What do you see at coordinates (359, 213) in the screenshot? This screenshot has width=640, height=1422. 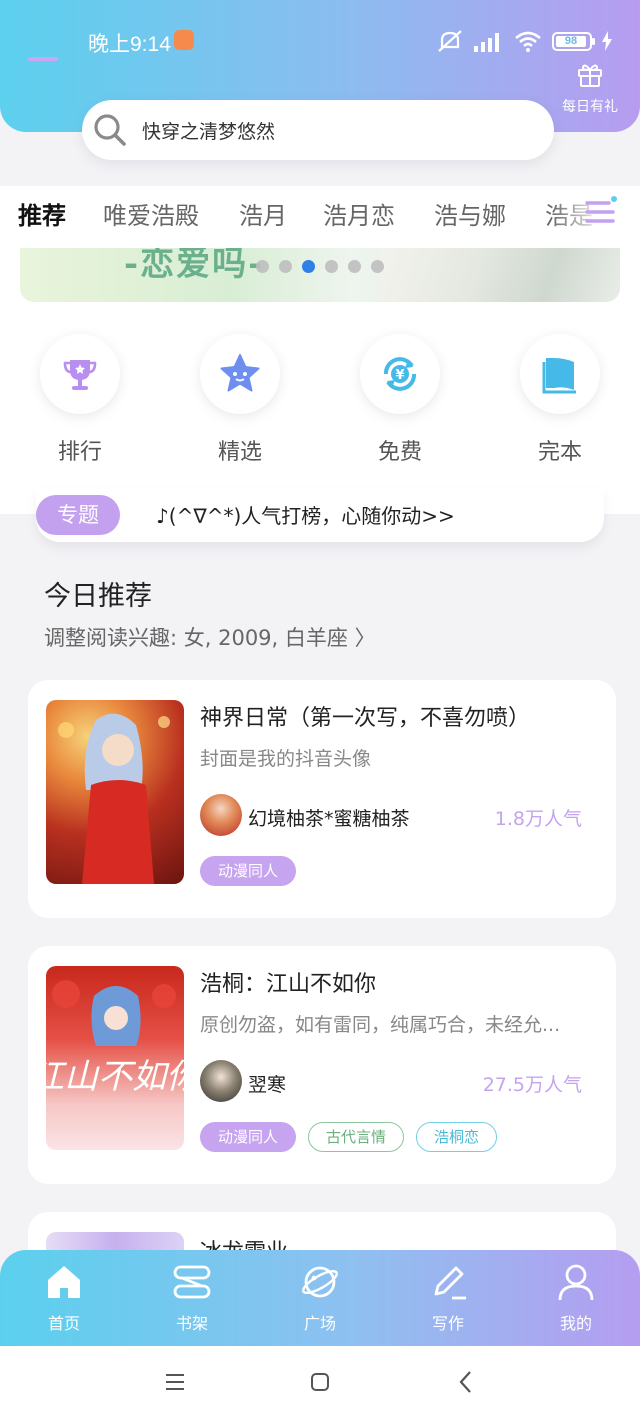 I see `tab-haoyue-lian: 浩月恋` at bounding box center [359, 213].